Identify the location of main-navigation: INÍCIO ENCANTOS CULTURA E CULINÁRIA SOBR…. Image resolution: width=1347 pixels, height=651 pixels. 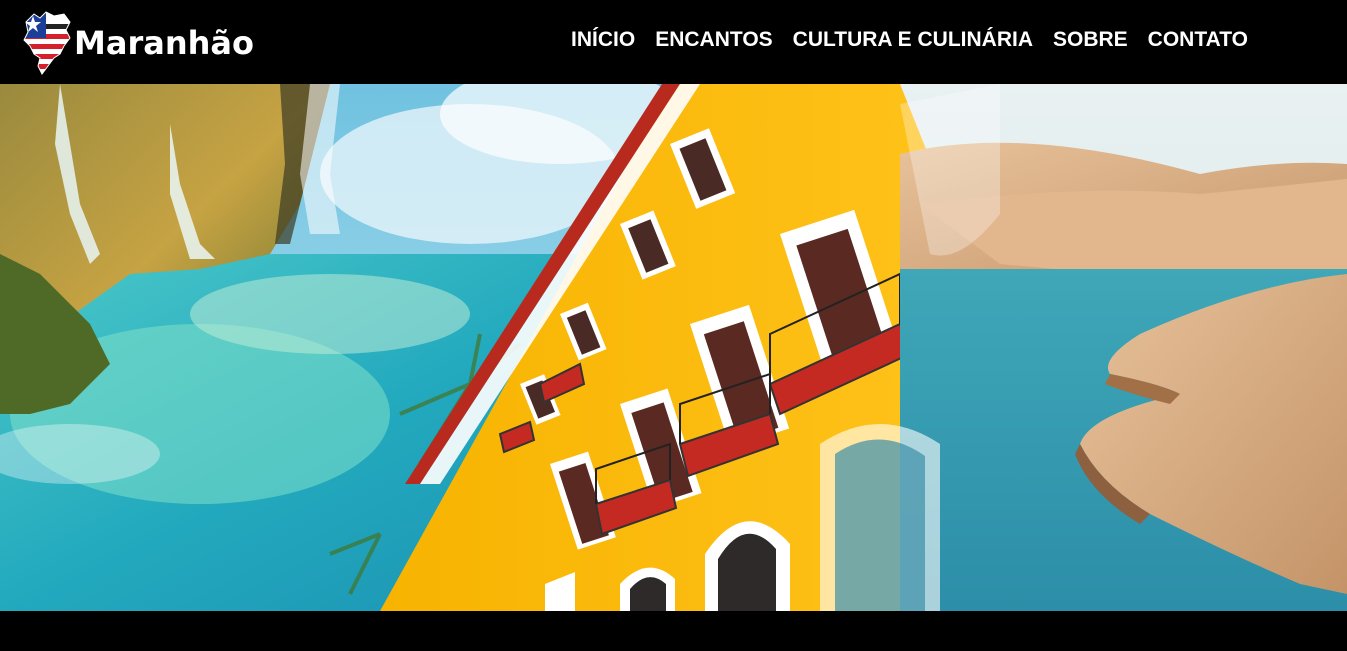
(909, 40).